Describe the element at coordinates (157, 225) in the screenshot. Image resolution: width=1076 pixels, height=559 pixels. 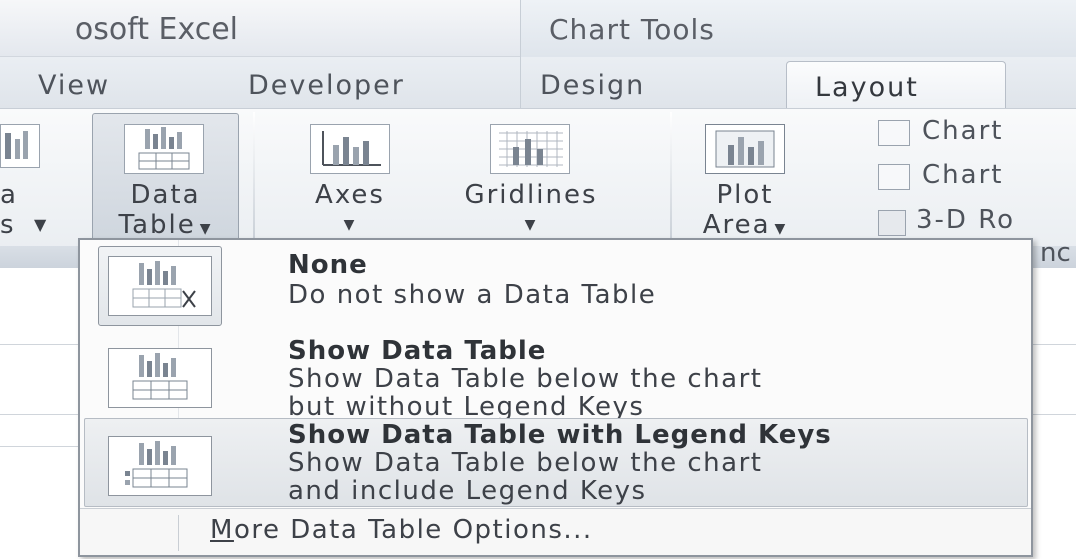
I see `data-table-label-line2: Table` at that location.